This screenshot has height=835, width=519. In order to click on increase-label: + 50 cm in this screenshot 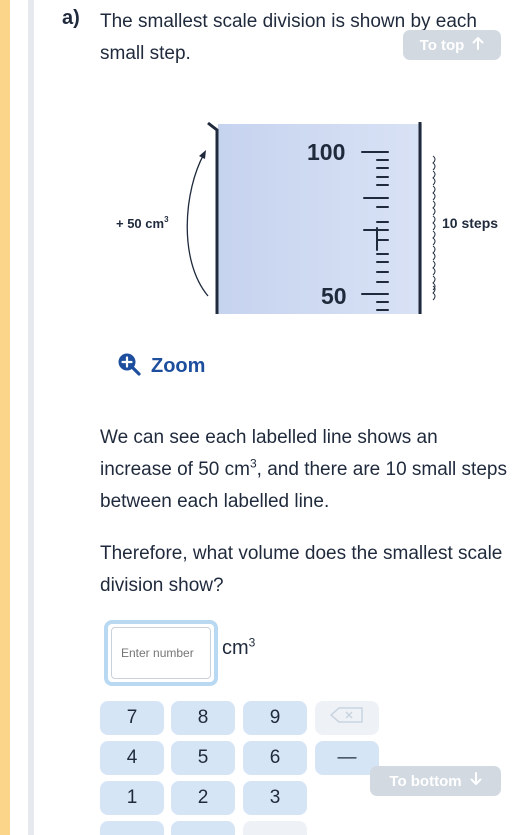, I will do `click(140, 223)`.